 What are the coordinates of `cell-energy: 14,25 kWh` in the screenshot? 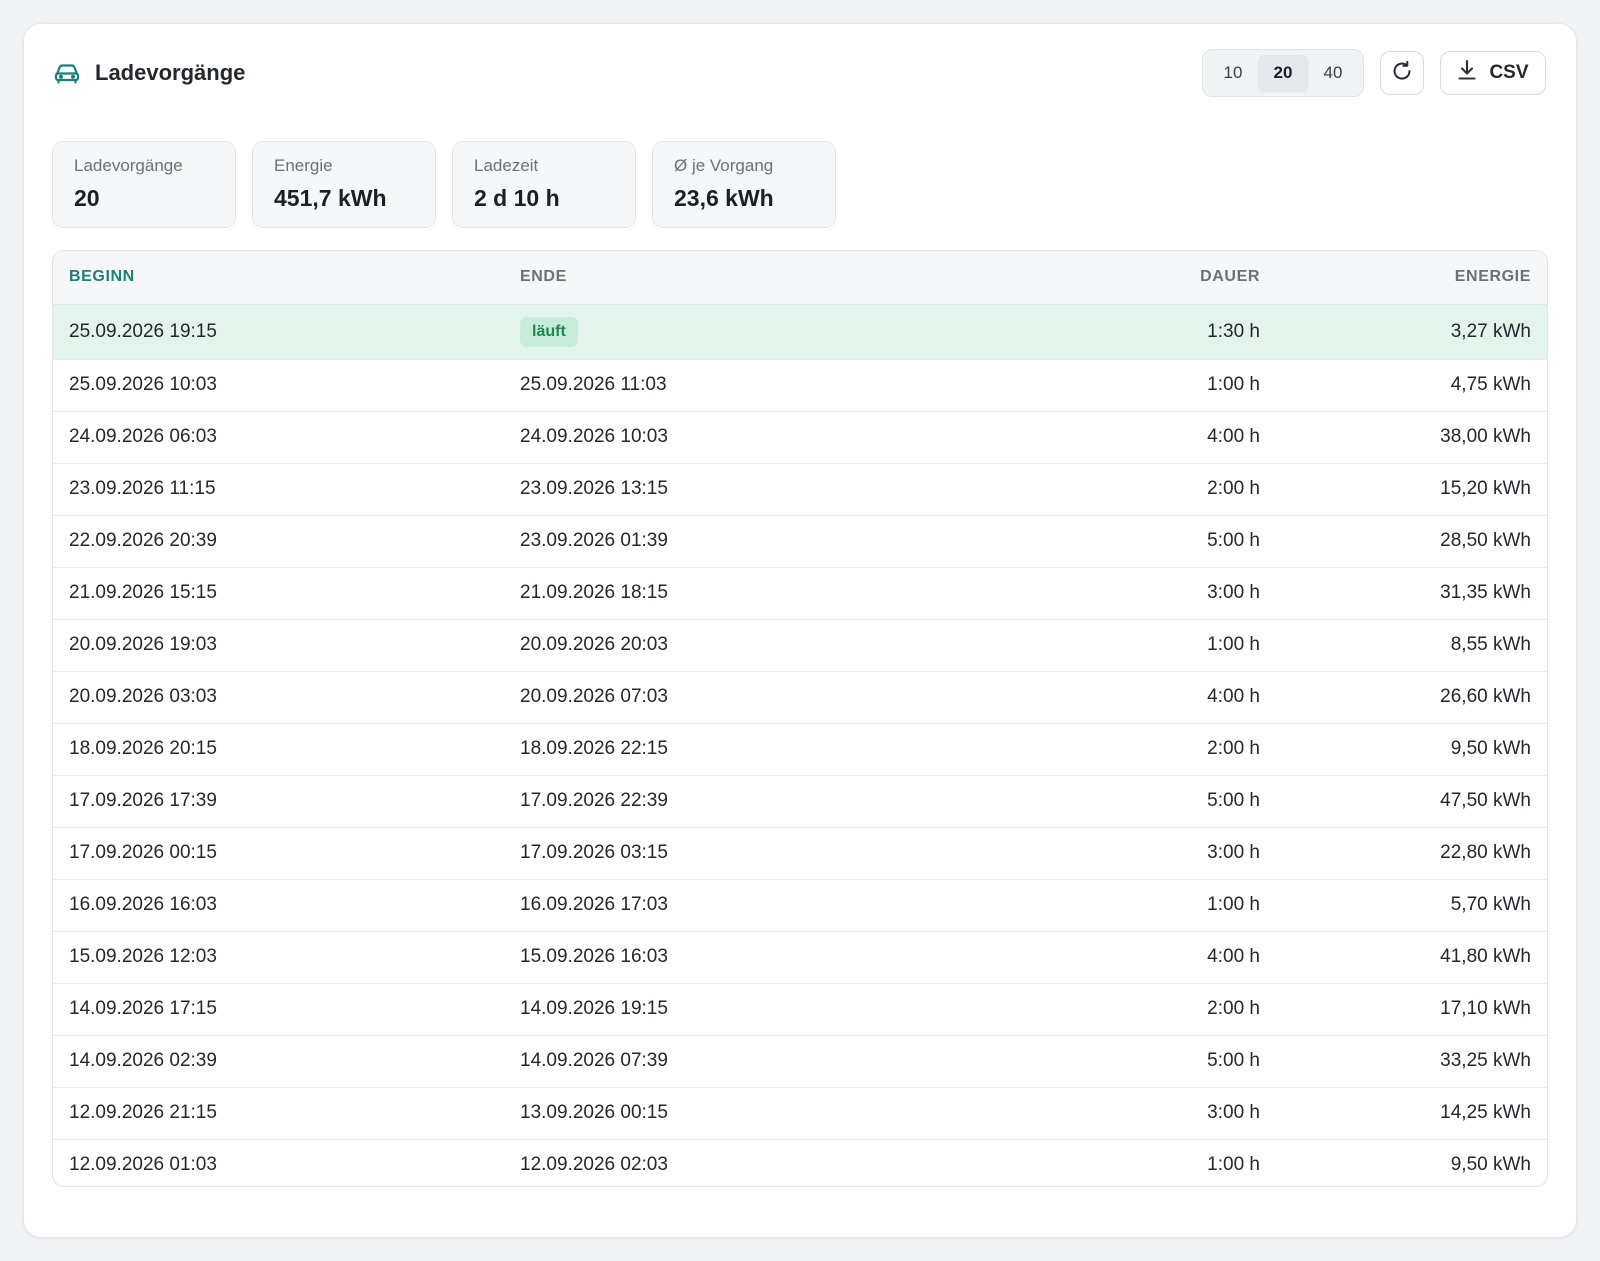 It's located at (1485, 1112).